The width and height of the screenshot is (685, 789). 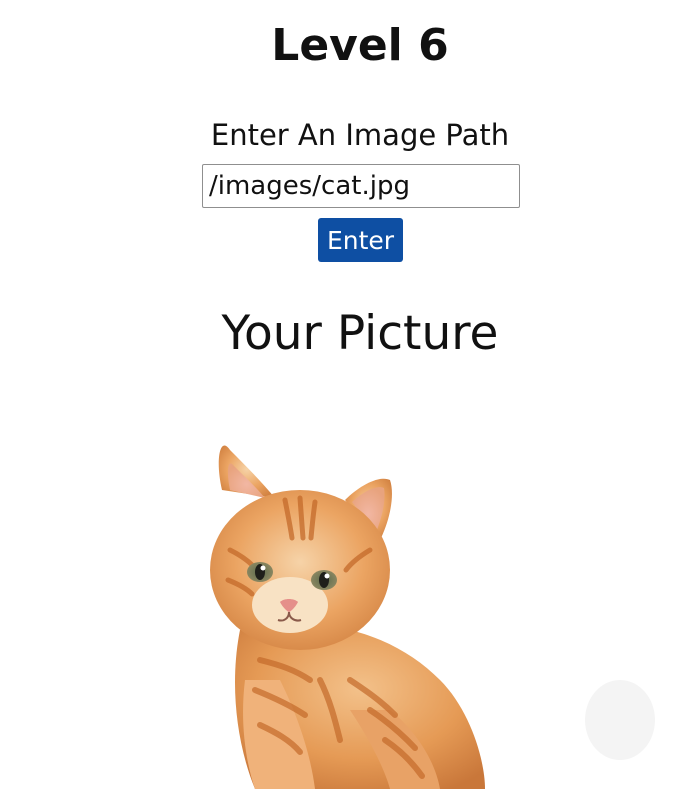 I want to click on page-title: Level 6, so click(x=360, y=45).